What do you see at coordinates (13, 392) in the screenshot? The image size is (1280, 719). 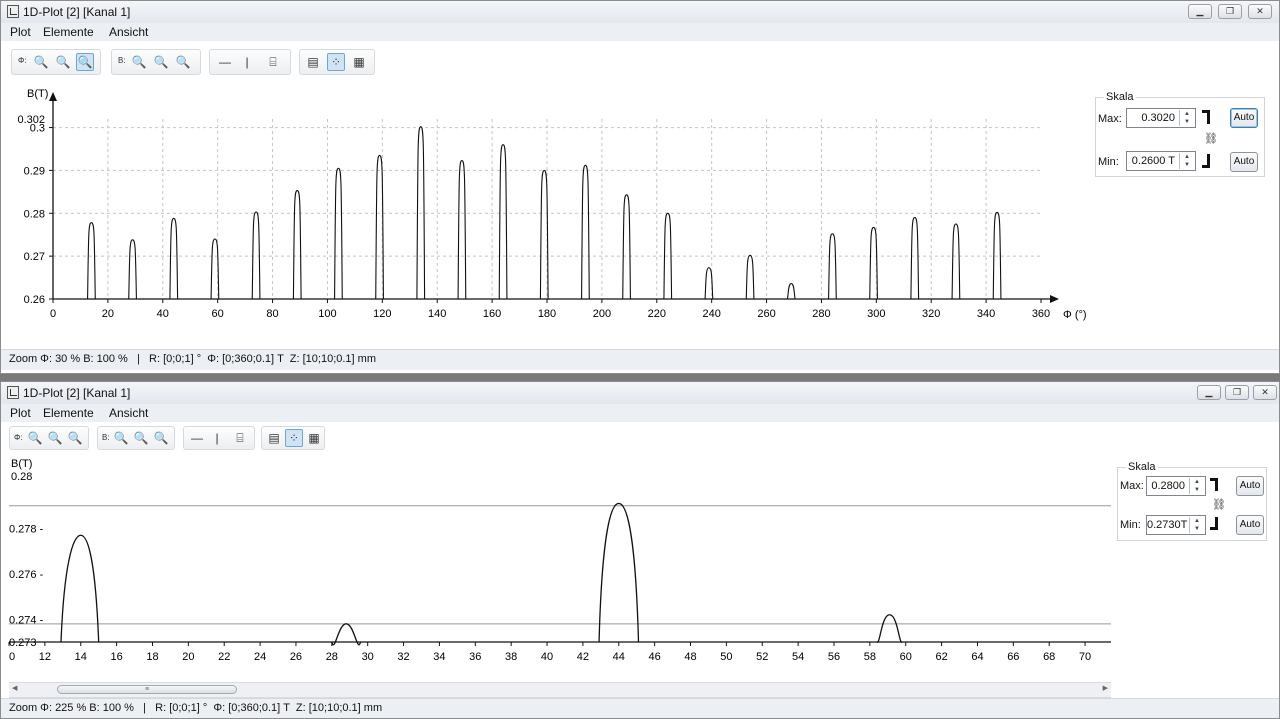 I see `plot-app-icon` at bounding box center [13, 392].